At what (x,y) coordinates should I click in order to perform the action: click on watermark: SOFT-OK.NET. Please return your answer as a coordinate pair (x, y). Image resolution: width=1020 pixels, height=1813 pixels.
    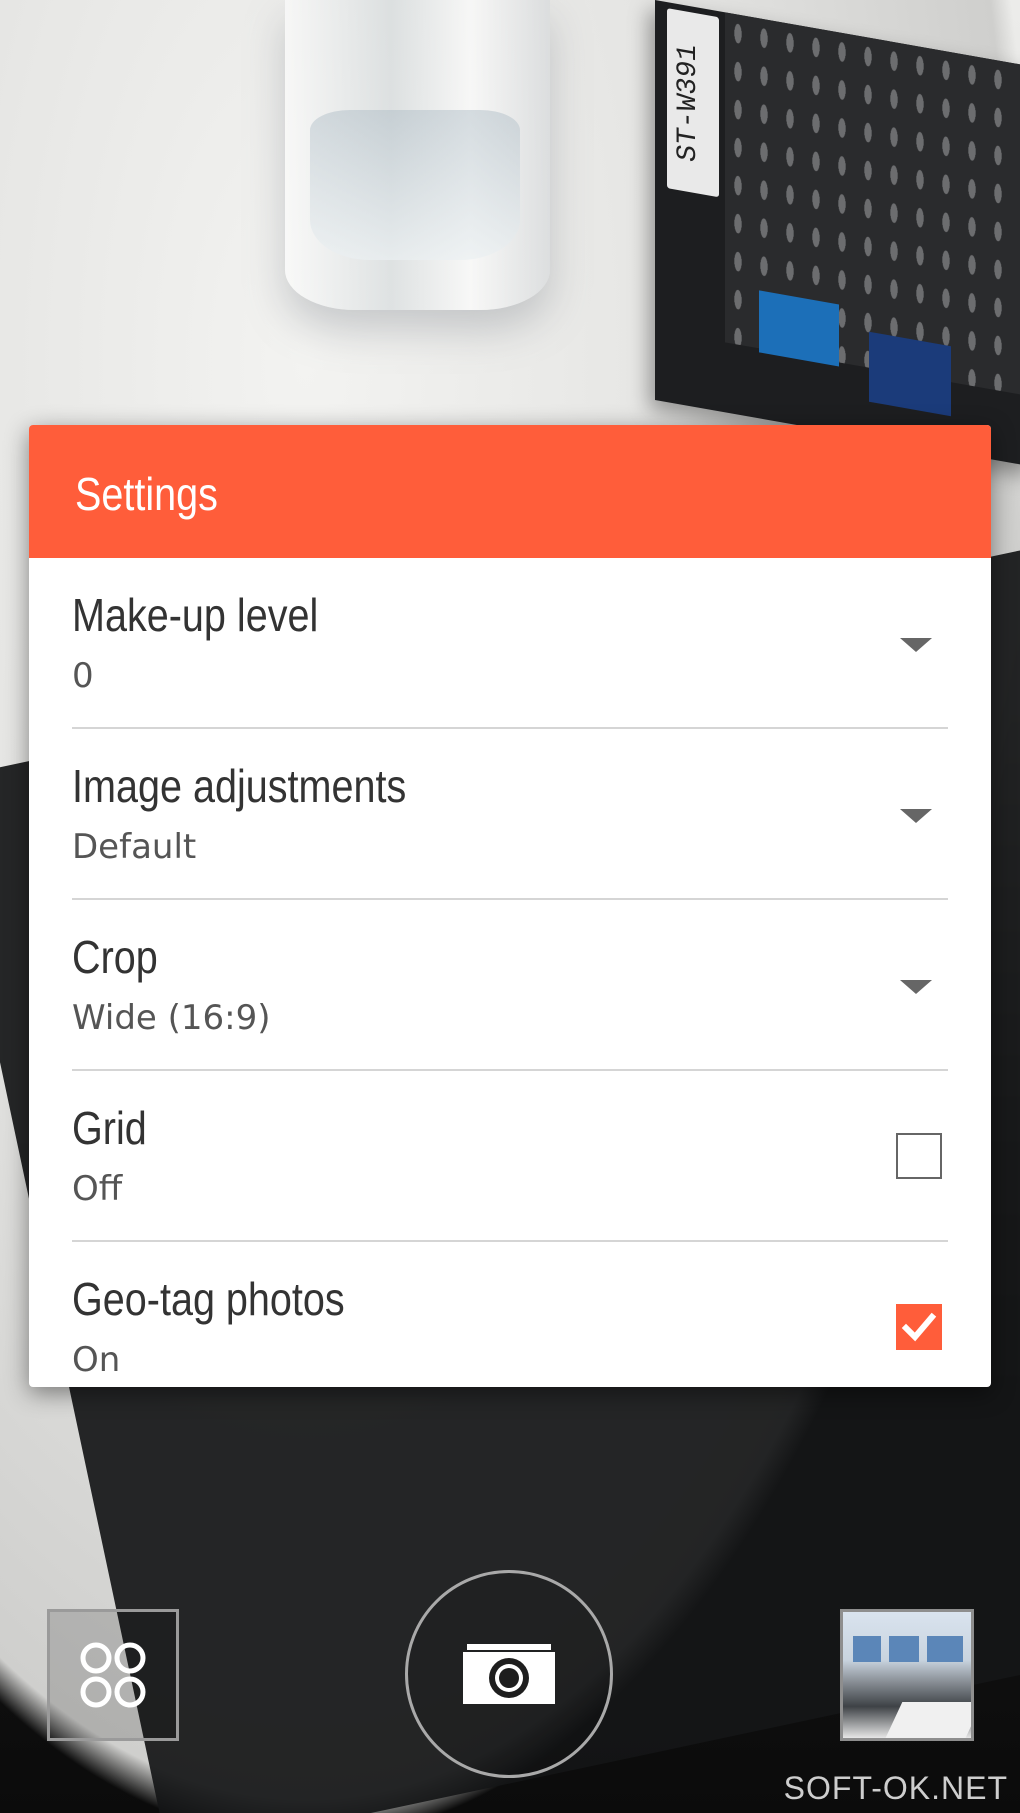
    Looking at the image, I should click on (895, 1788).